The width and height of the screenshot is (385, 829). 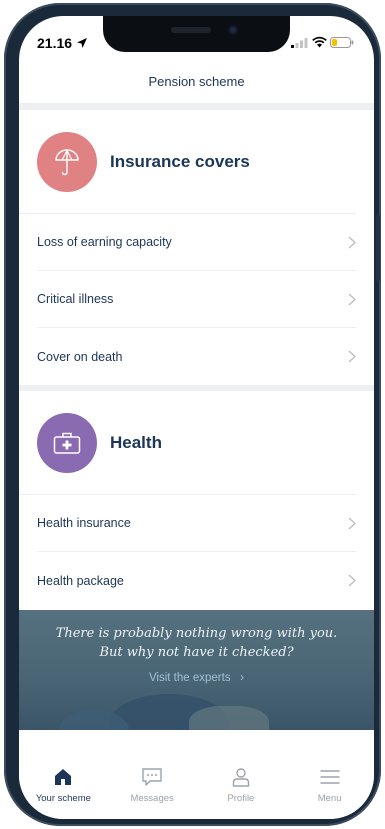 I want to click on person-icon, so click(x=241, y=777).